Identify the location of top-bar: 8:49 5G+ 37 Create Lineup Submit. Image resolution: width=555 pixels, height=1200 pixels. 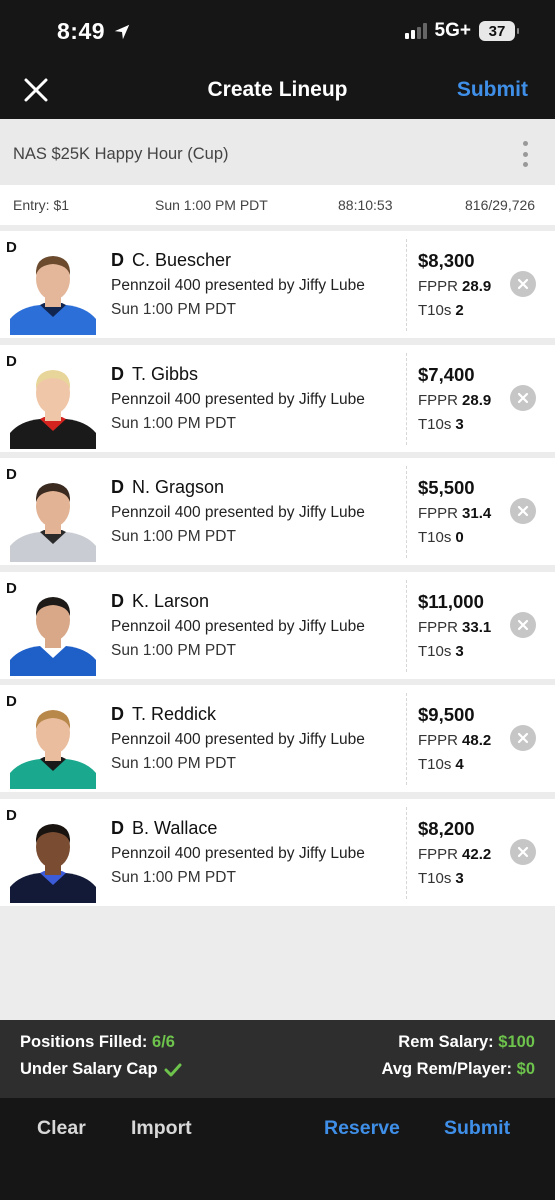
(277, 59).